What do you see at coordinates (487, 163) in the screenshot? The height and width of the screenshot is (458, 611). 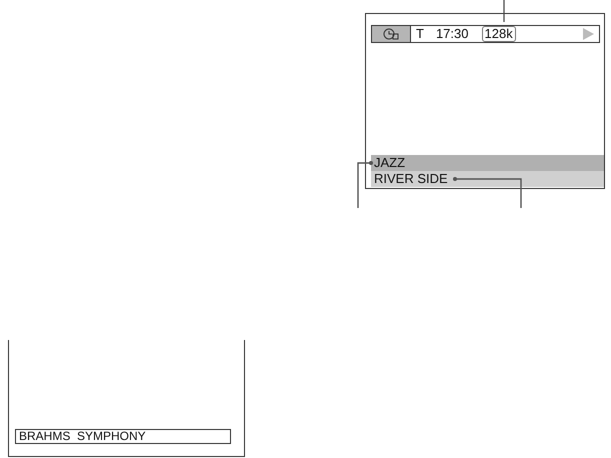 I see `track-row: JAZZ` at bounding box center [487, 163].